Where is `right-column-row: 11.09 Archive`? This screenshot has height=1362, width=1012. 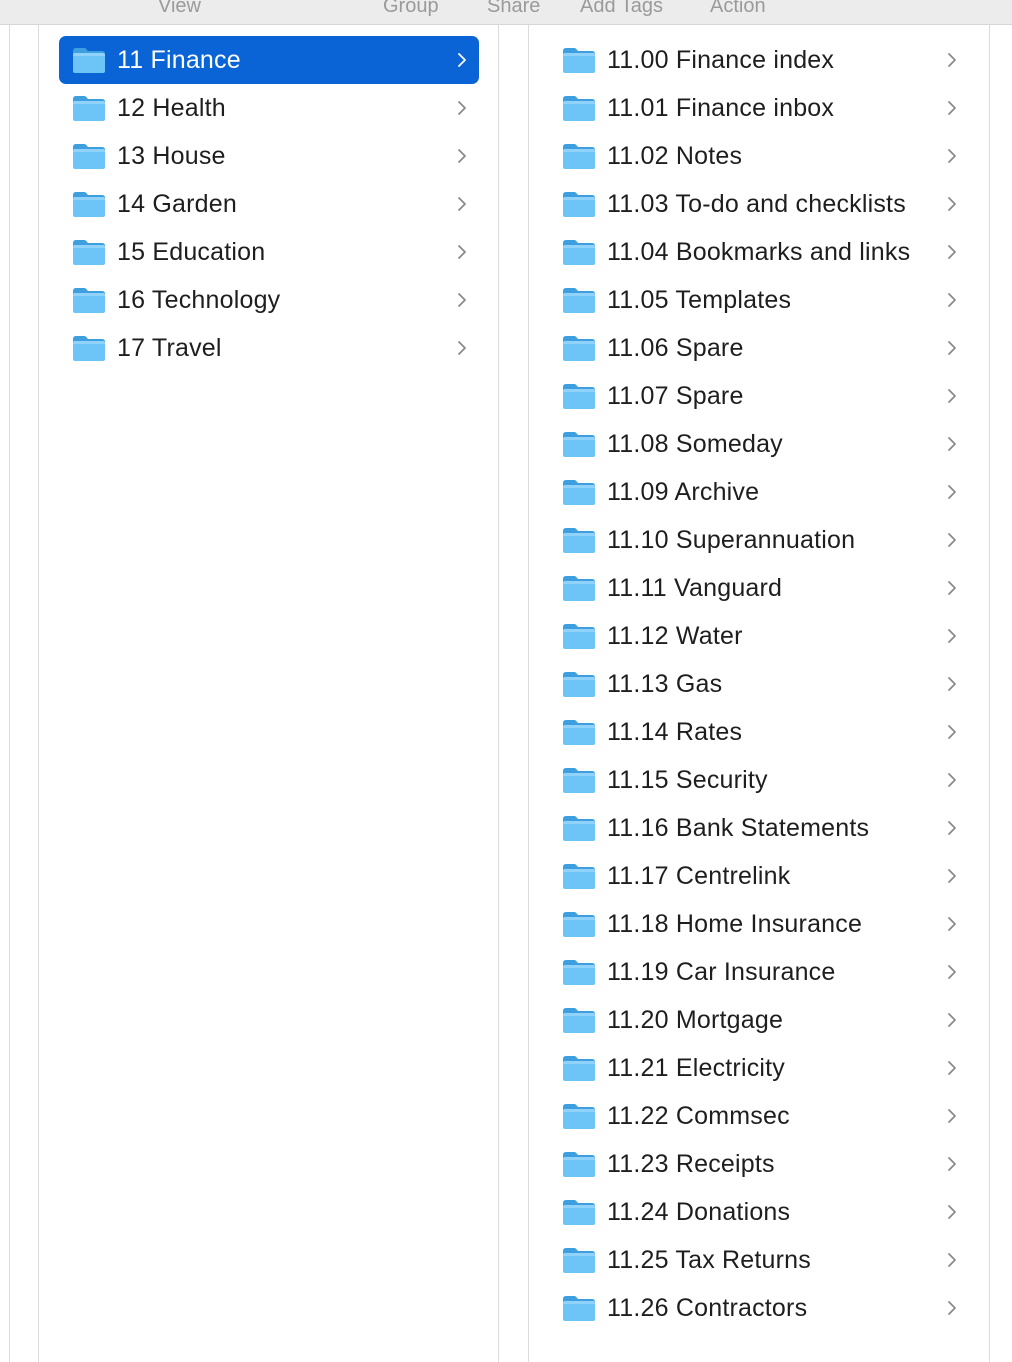 right-column-row: 11.09 Archive is located at coordinates (759, 492).